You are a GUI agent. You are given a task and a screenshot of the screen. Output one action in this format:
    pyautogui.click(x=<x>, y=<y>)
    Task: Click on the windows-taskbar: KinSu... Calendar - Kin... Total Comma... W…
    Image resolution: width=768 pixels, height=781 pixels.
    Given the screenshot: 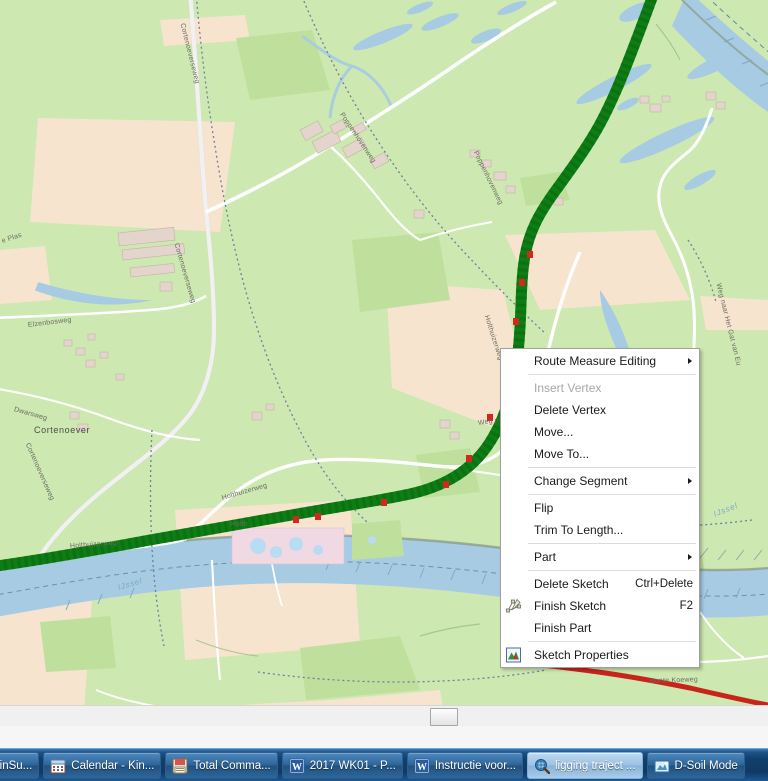 What is the action you would take?
    pyautogui.click(x=384, y=764)
    